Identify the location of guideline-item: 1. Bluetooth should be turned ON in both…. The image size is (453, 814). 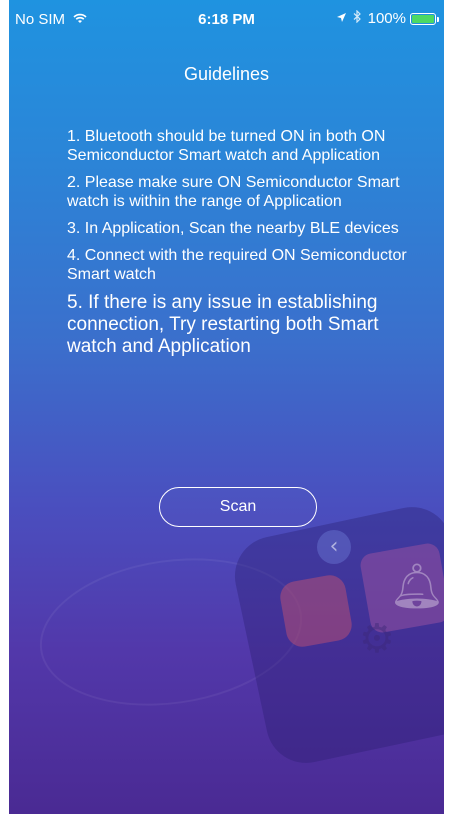
(226, 146).